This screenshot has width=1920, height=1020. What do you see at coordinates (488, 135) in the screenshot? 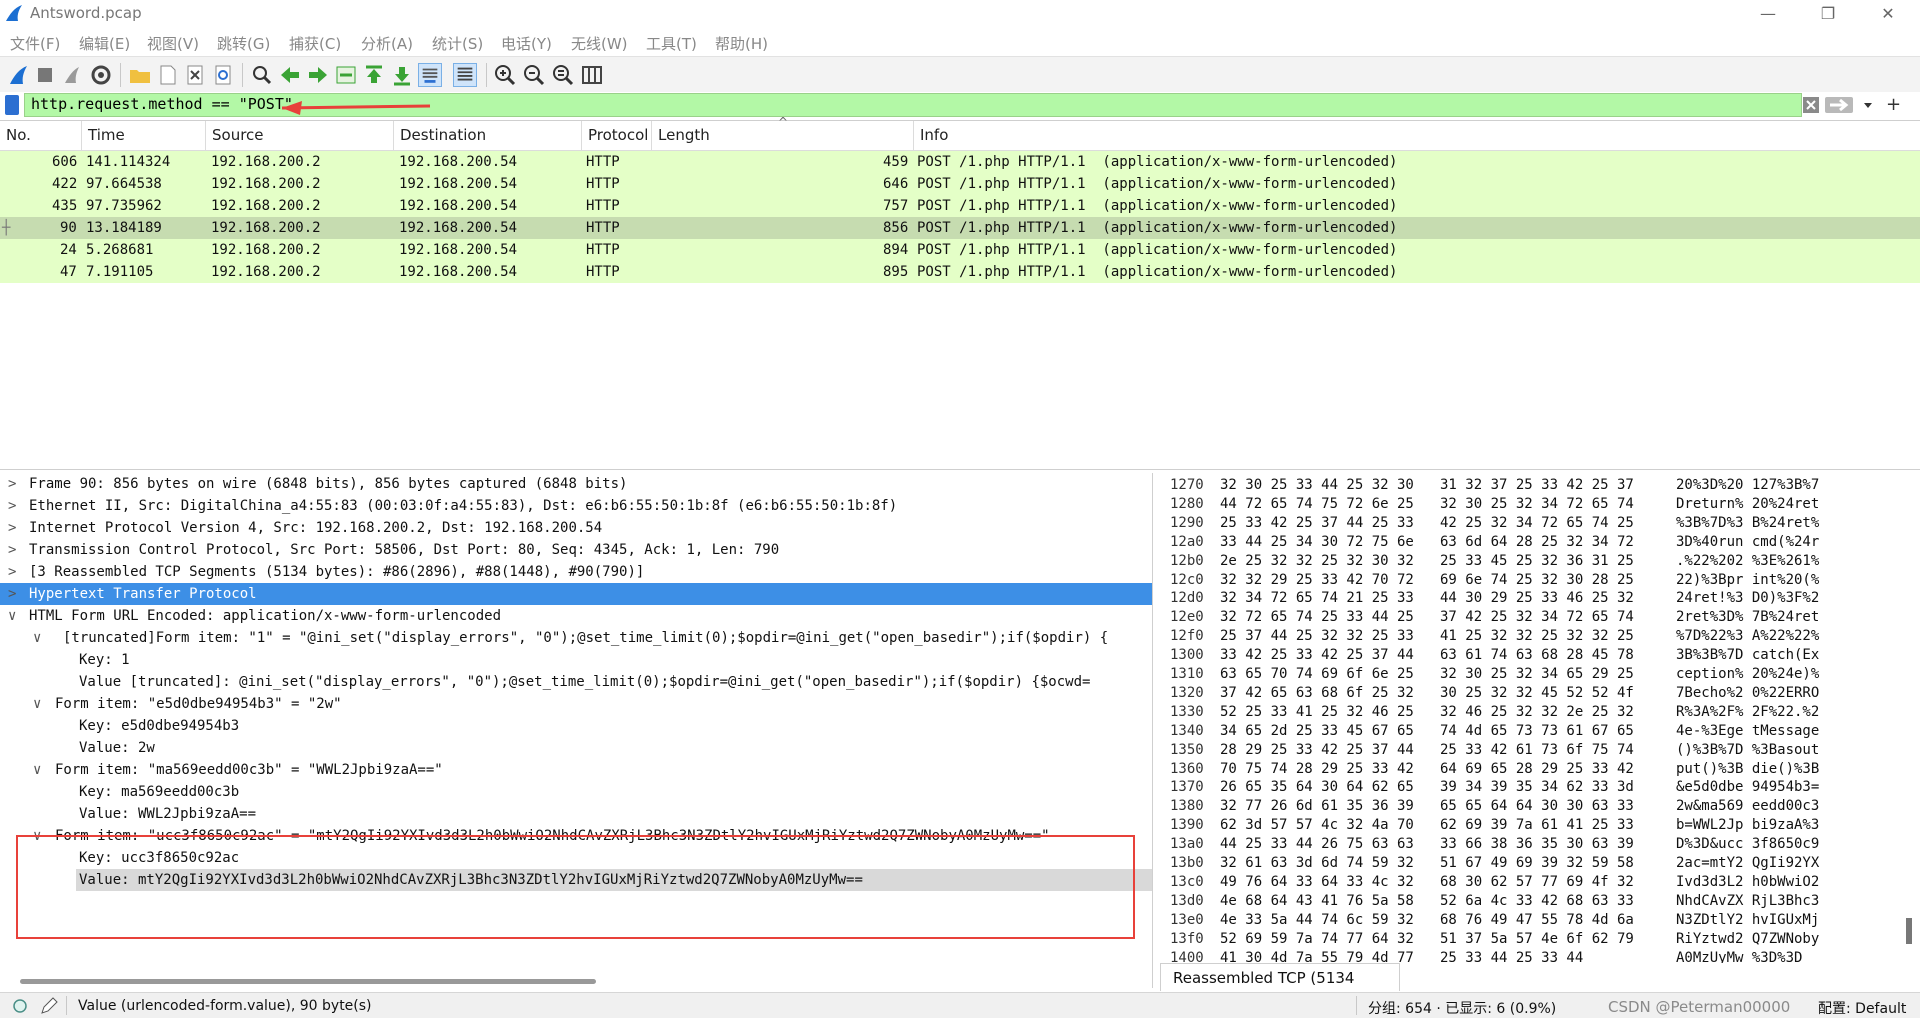
I see `column-header-destination: Destination` at bounding box center [488, 135].